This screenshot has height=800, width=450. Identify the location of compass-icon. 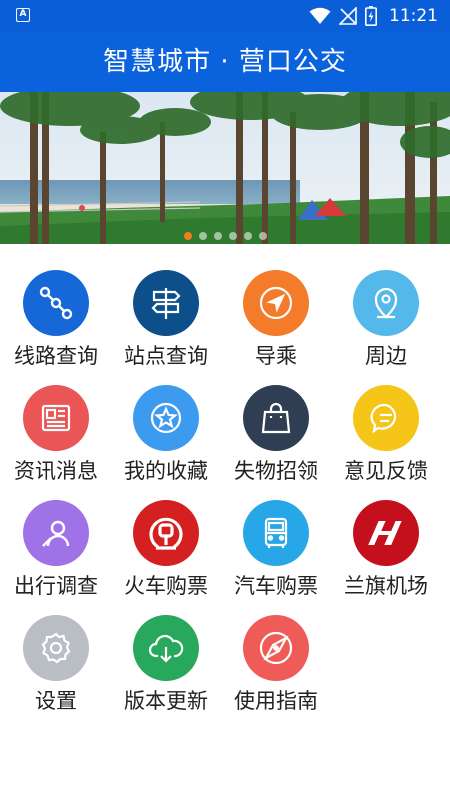
(276, 648).